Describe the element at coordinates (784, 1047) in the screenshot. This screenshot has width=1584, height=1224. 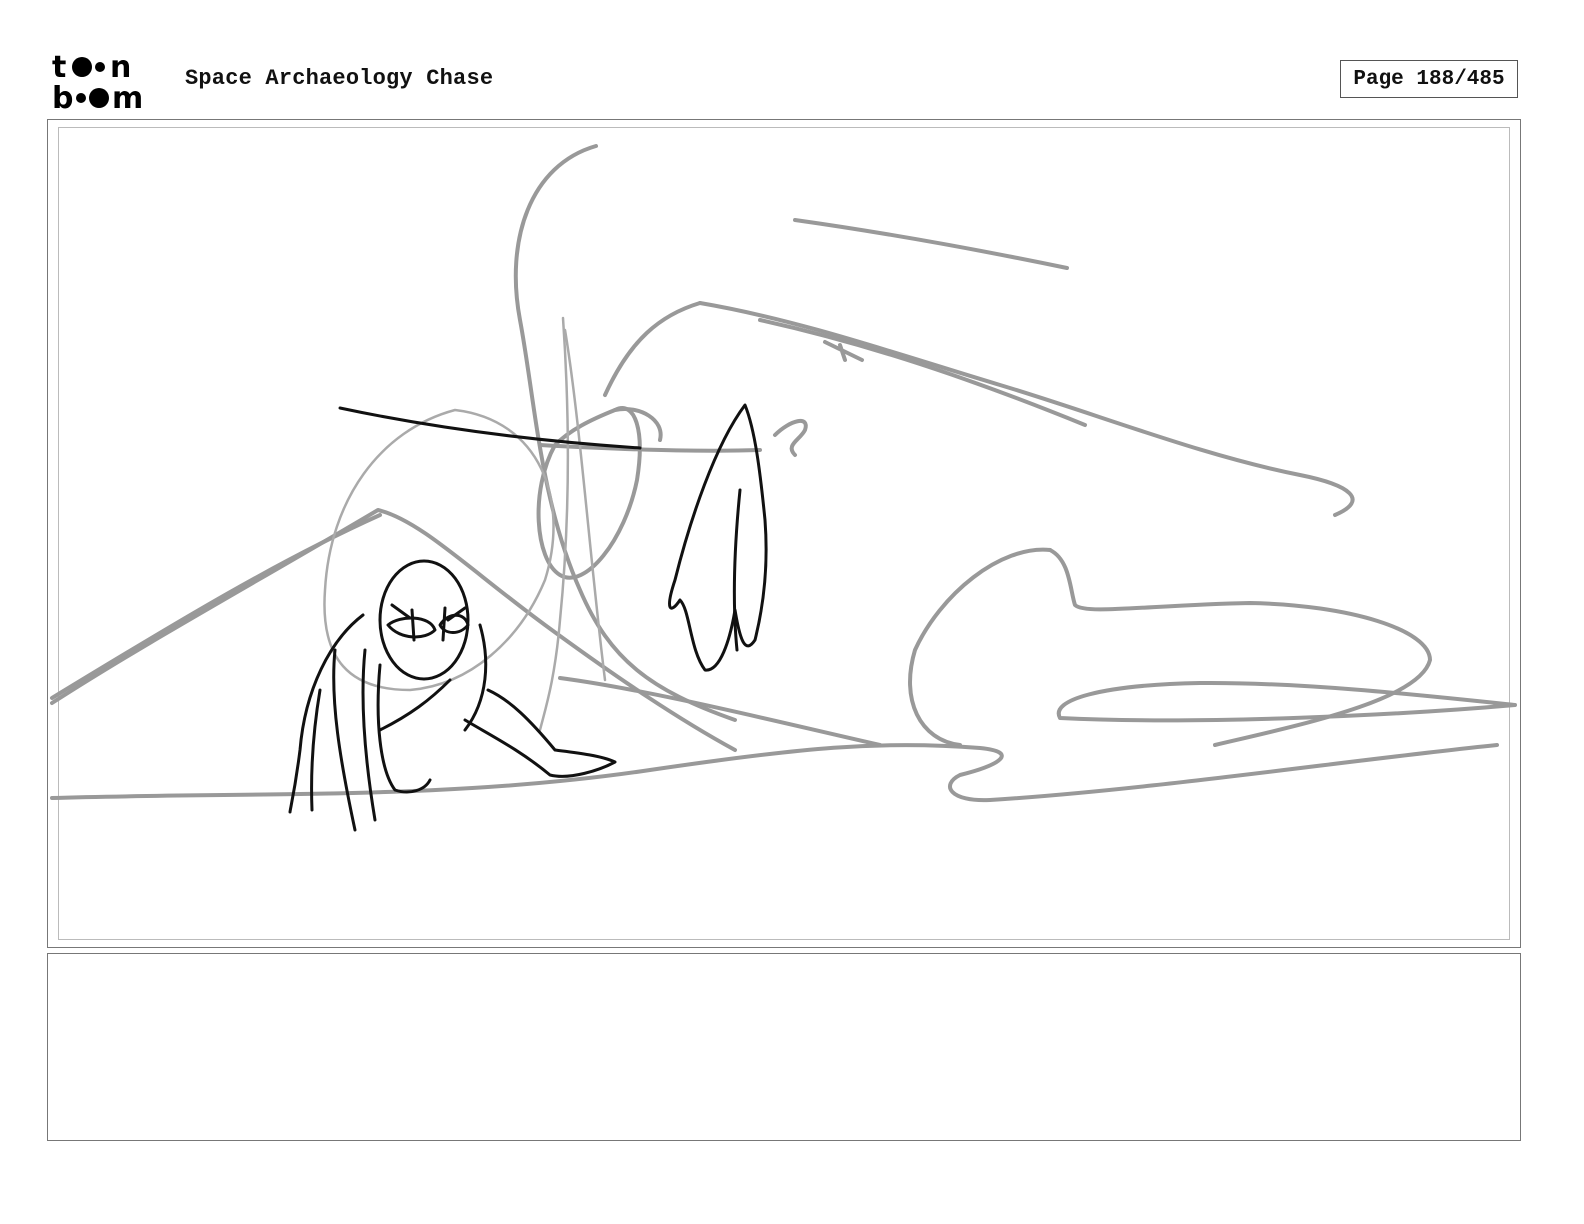
I see `panel-notes-box` at that location.